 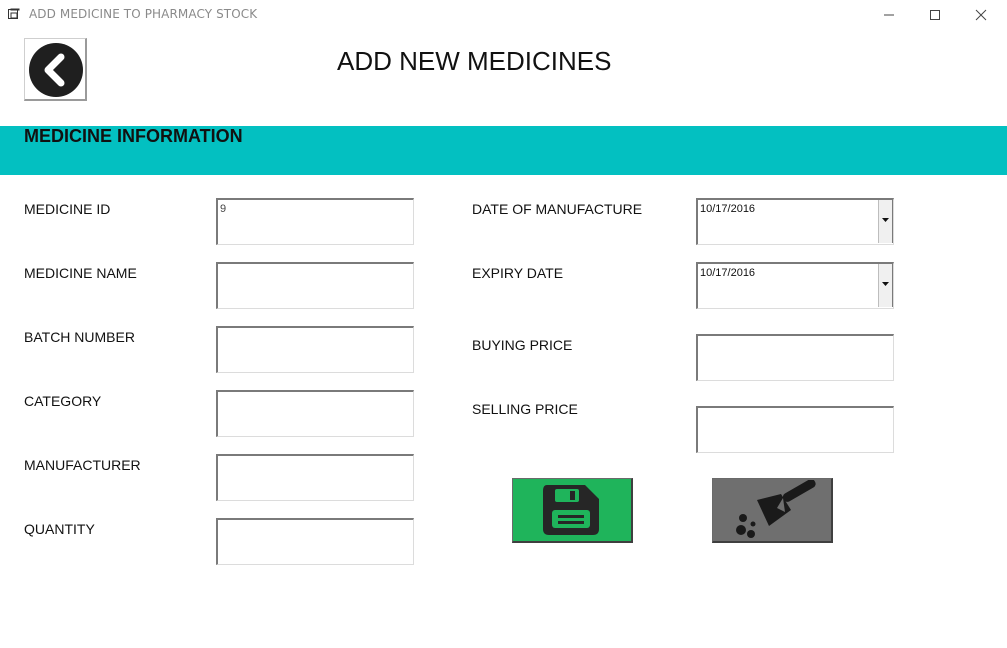 What do you see at coordinates (315, 221) in the screenshot?
I see `medicine-id-input: 9` at bounding box center [315, 221].